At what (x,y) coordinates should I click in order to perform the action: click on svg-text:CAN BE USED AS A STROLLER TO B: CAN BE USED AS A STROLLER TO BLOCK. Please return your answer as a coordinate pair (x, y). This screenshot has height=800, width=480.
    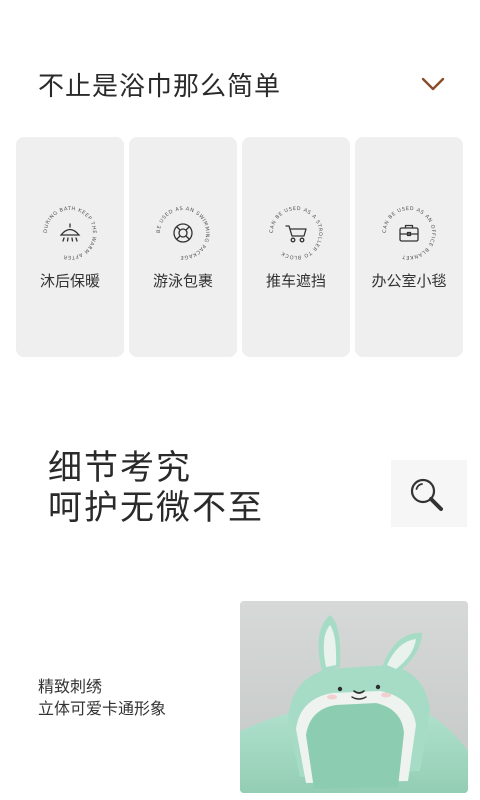
    Looking at the image, I should click on (296, 233).